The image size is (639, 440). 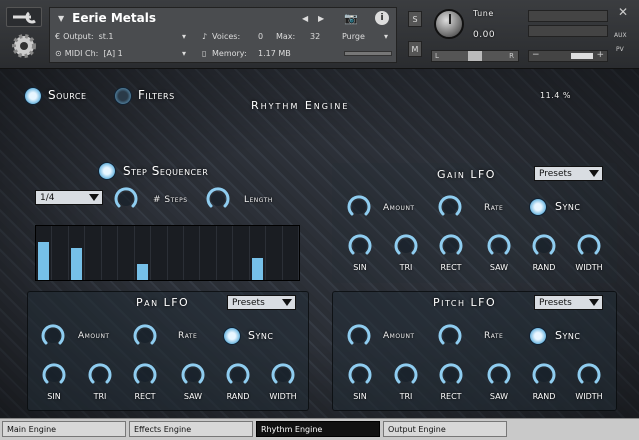 What do you see at coordinates (232, 336) in the screenshot?
I see `pan-sync-radio` at bounding box center [232, 336].